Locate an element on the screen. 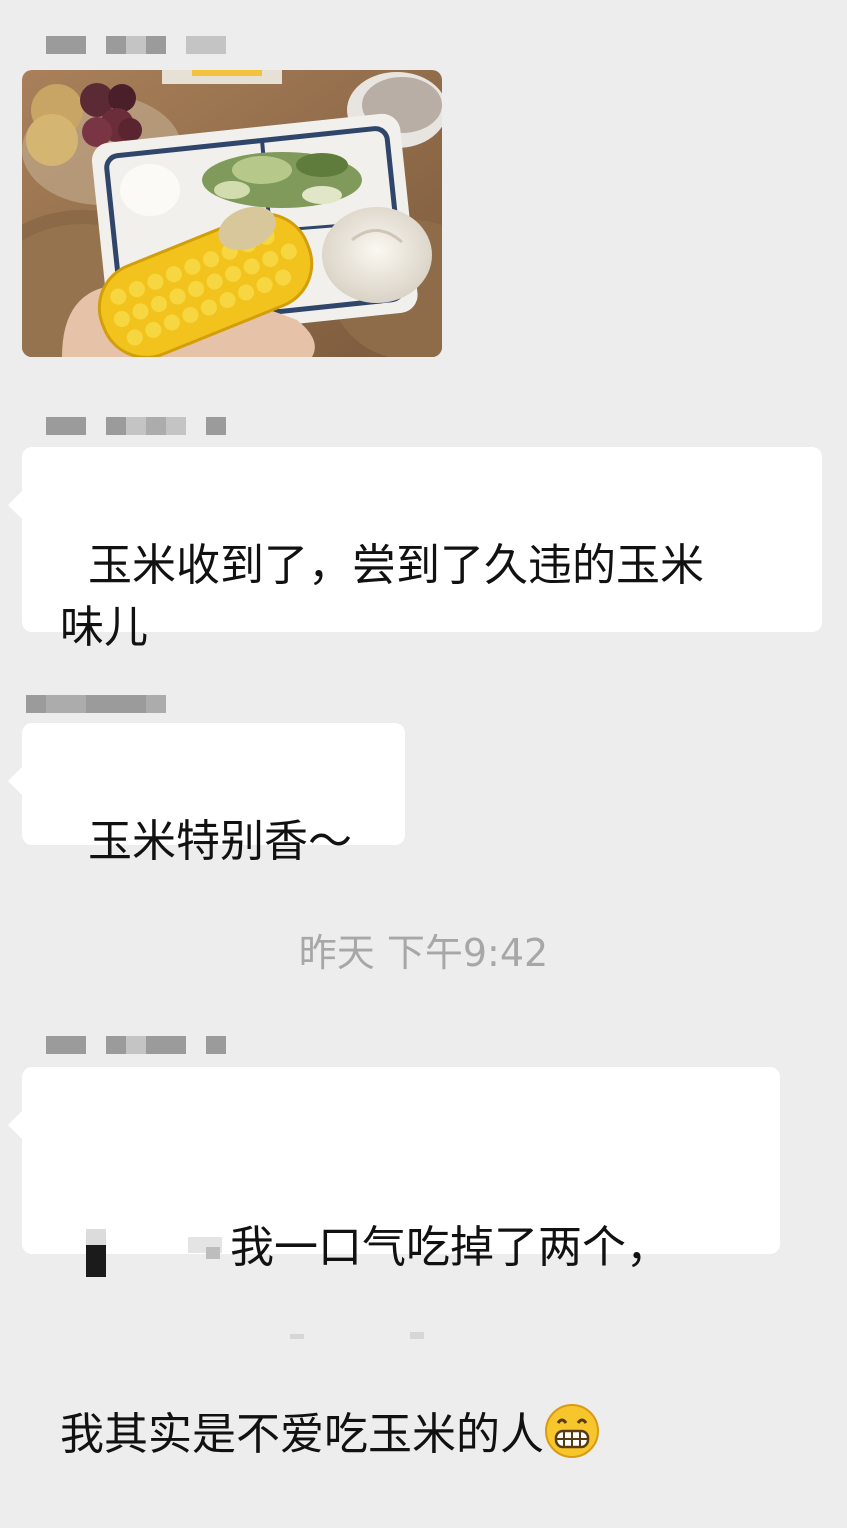  next-item-fragment is located at coordinates (365, 1335).